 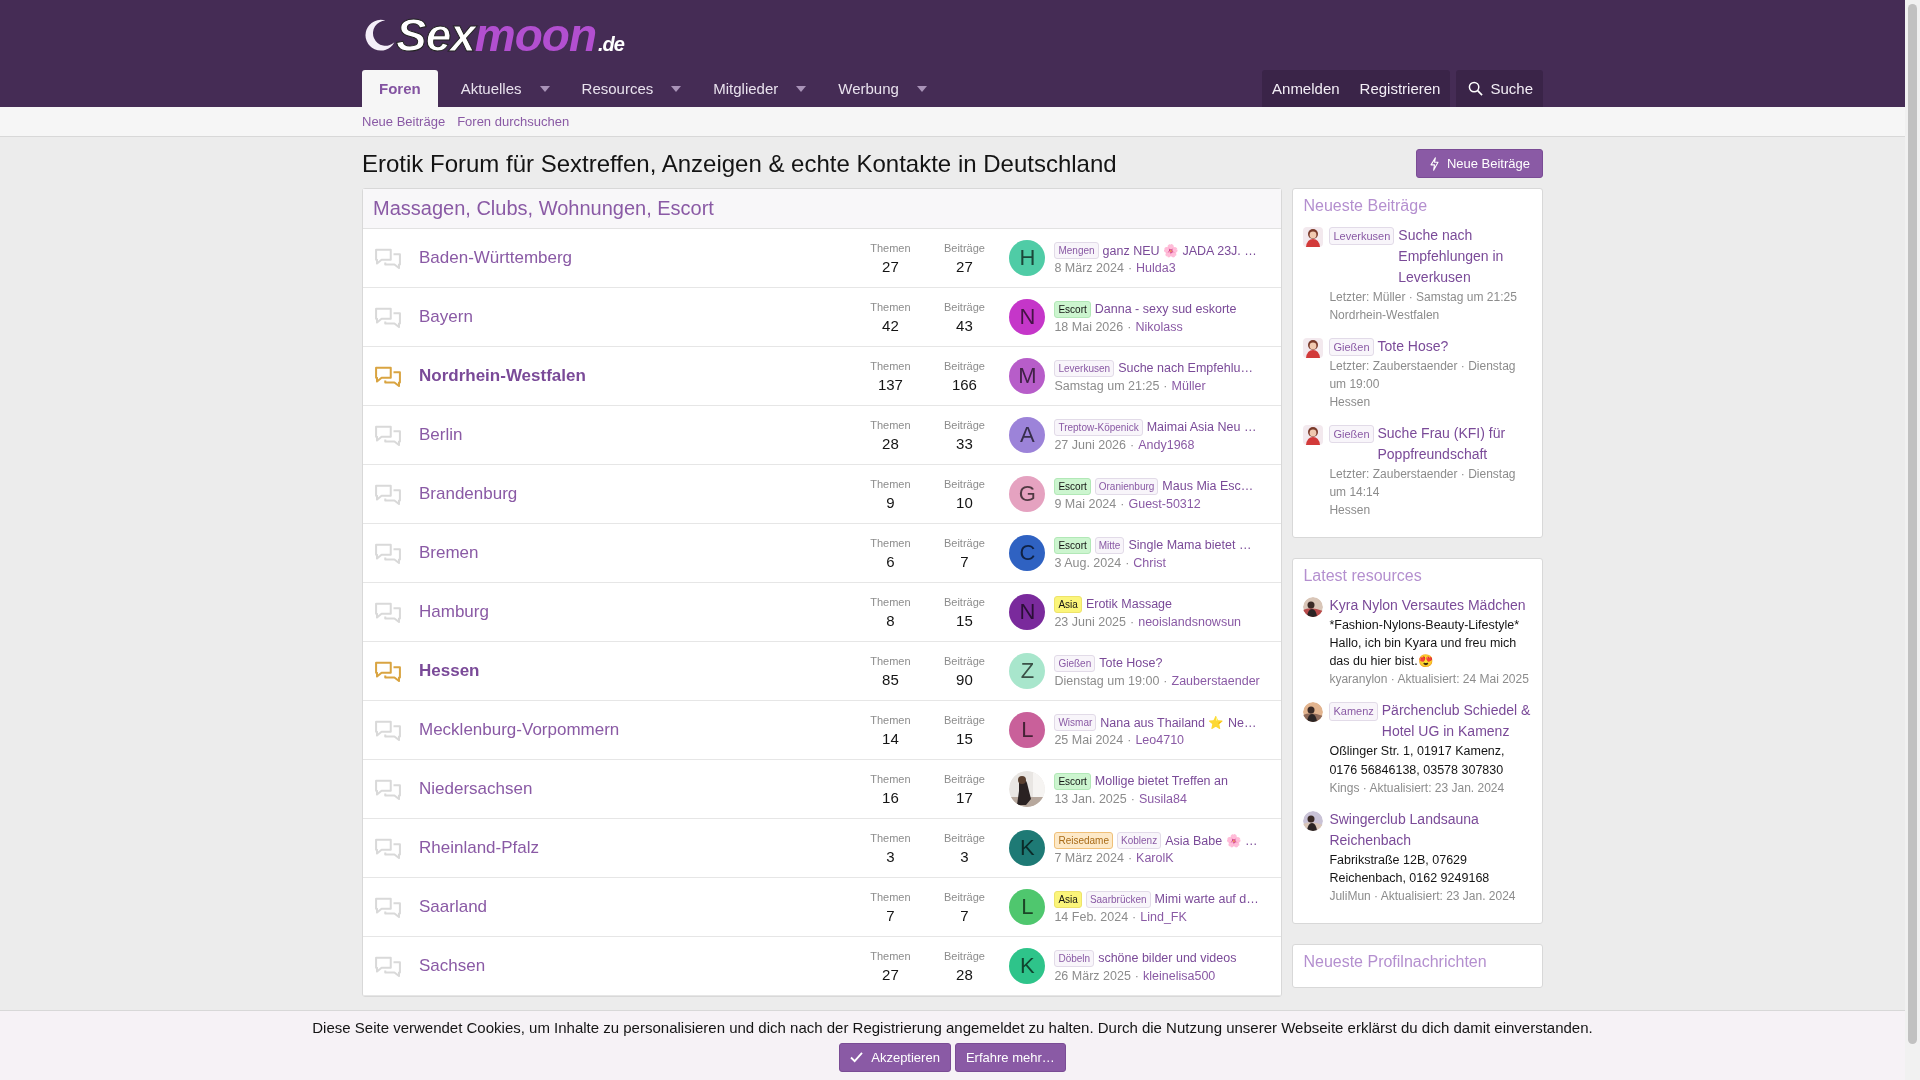 What do you see at coordinates (400, 88) in the screenshot?
I see `nav-tab: Foren` at bounding box center [400, 88].